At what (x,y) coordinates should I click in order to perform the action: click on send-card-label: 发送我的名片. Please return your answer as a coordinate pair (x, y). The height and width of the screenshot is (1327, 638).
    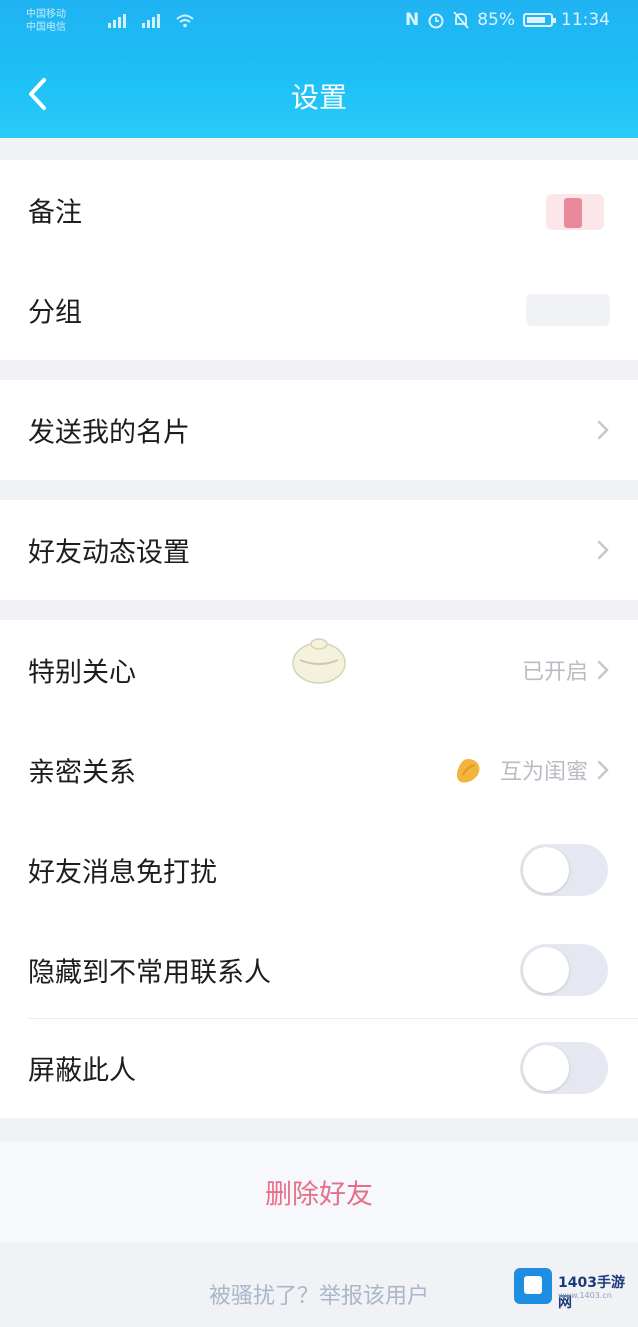
    Looking at the image, I should click on (109, 433).